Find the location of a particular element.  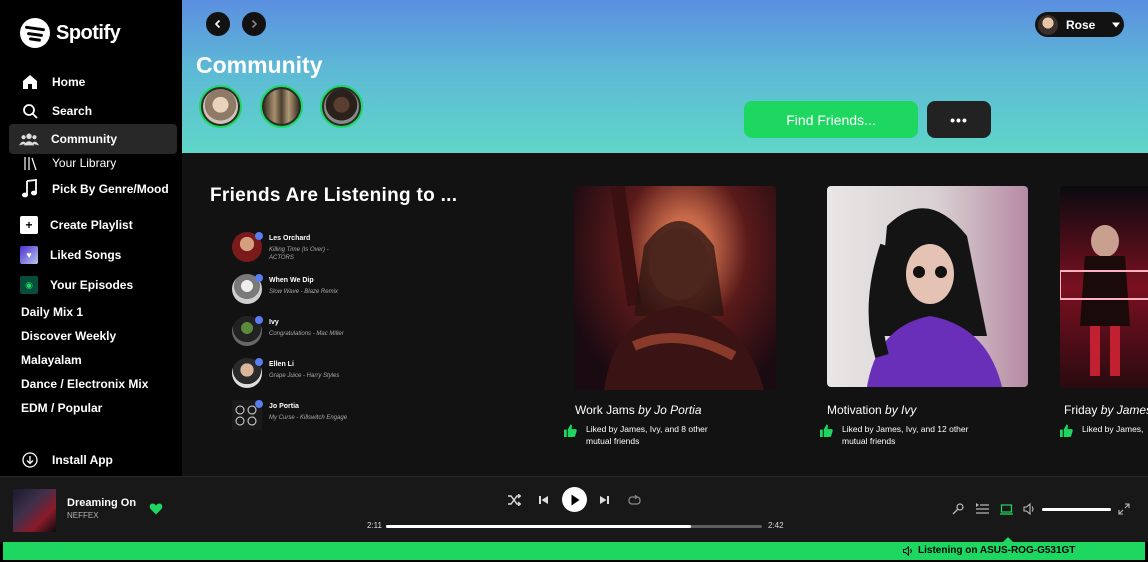

playlist-title: Friday by James is located at coordinates (1106, 410).